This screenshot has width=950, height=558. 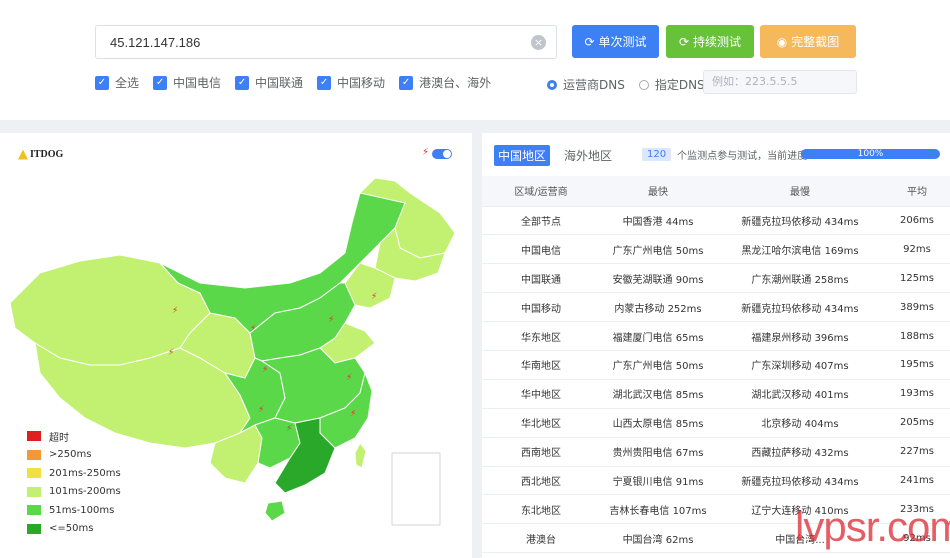 I want to click on single-test-label: 单次测试, so click(x=622, y=42).